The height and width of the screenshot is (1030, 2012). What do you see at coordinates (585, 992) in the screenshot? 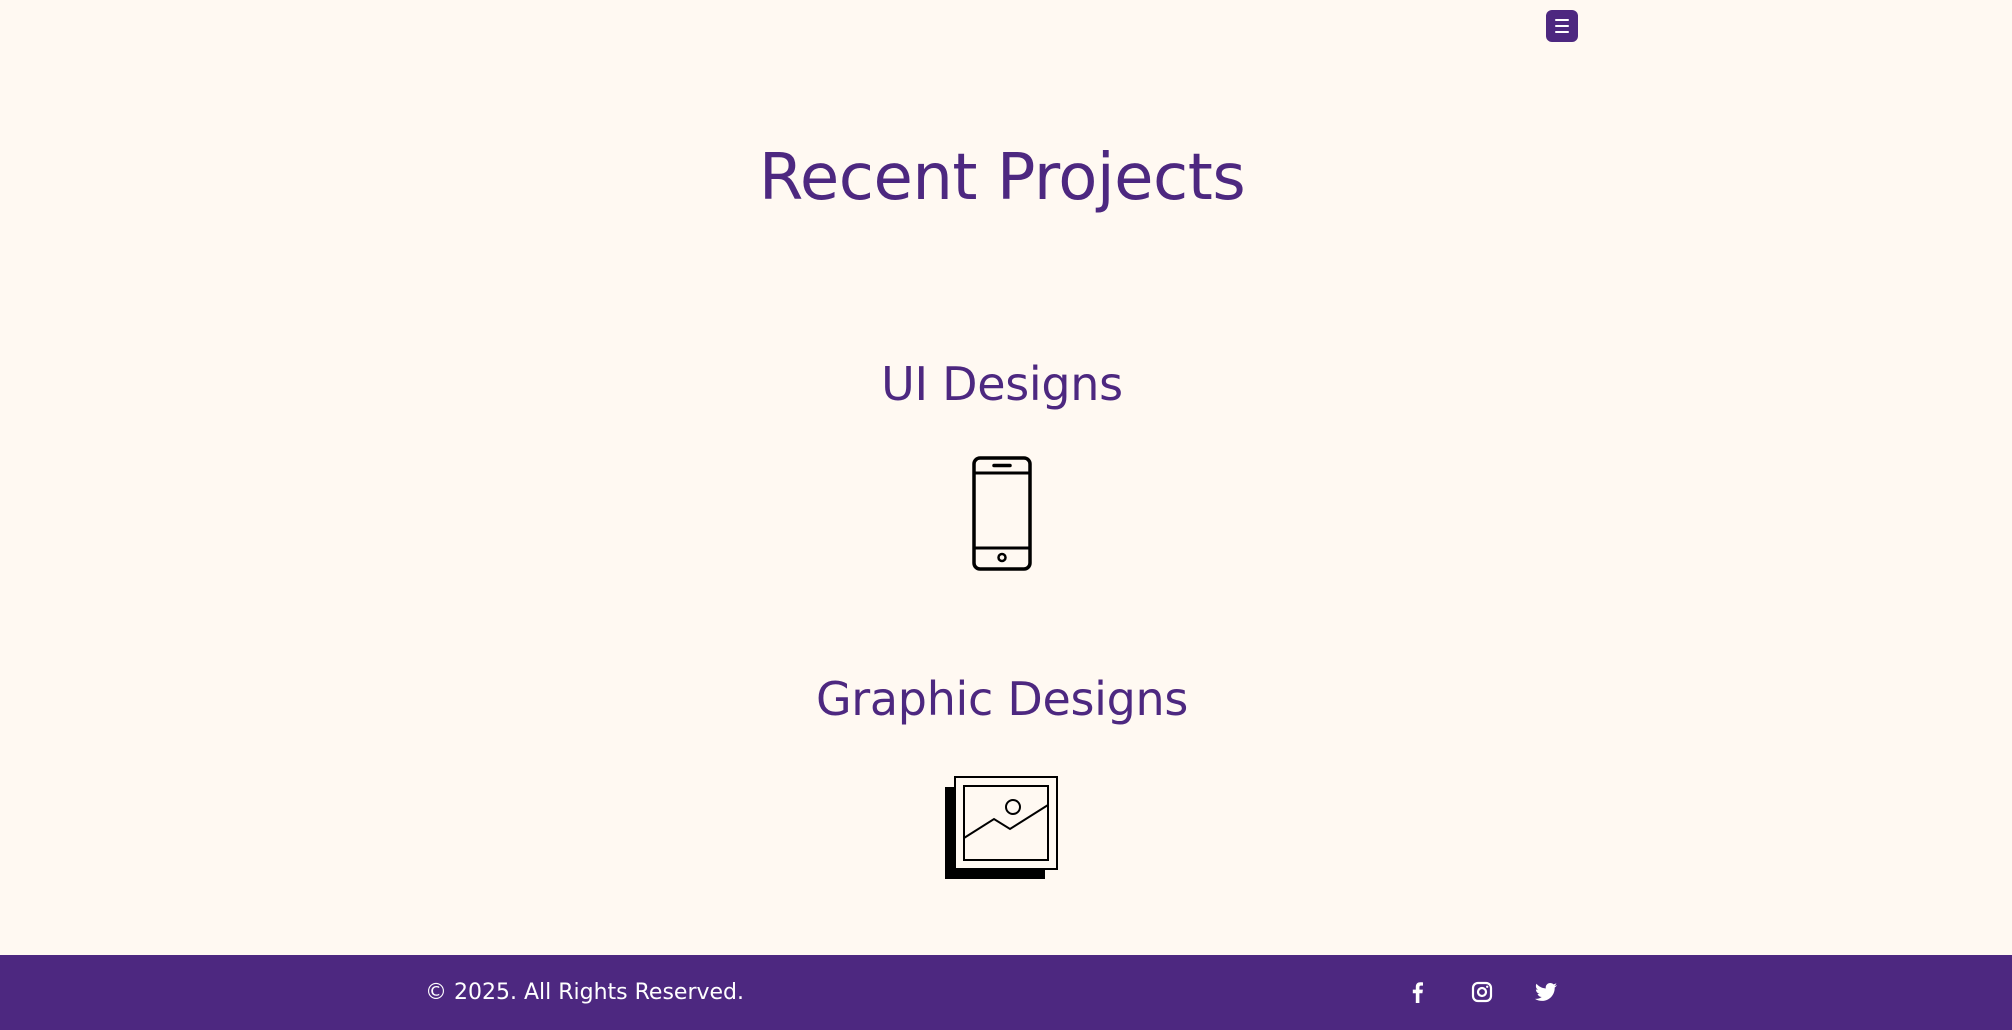
I see `copyright-text: © 2025. All Rights Reserved.` at bounding box center [585, 992].